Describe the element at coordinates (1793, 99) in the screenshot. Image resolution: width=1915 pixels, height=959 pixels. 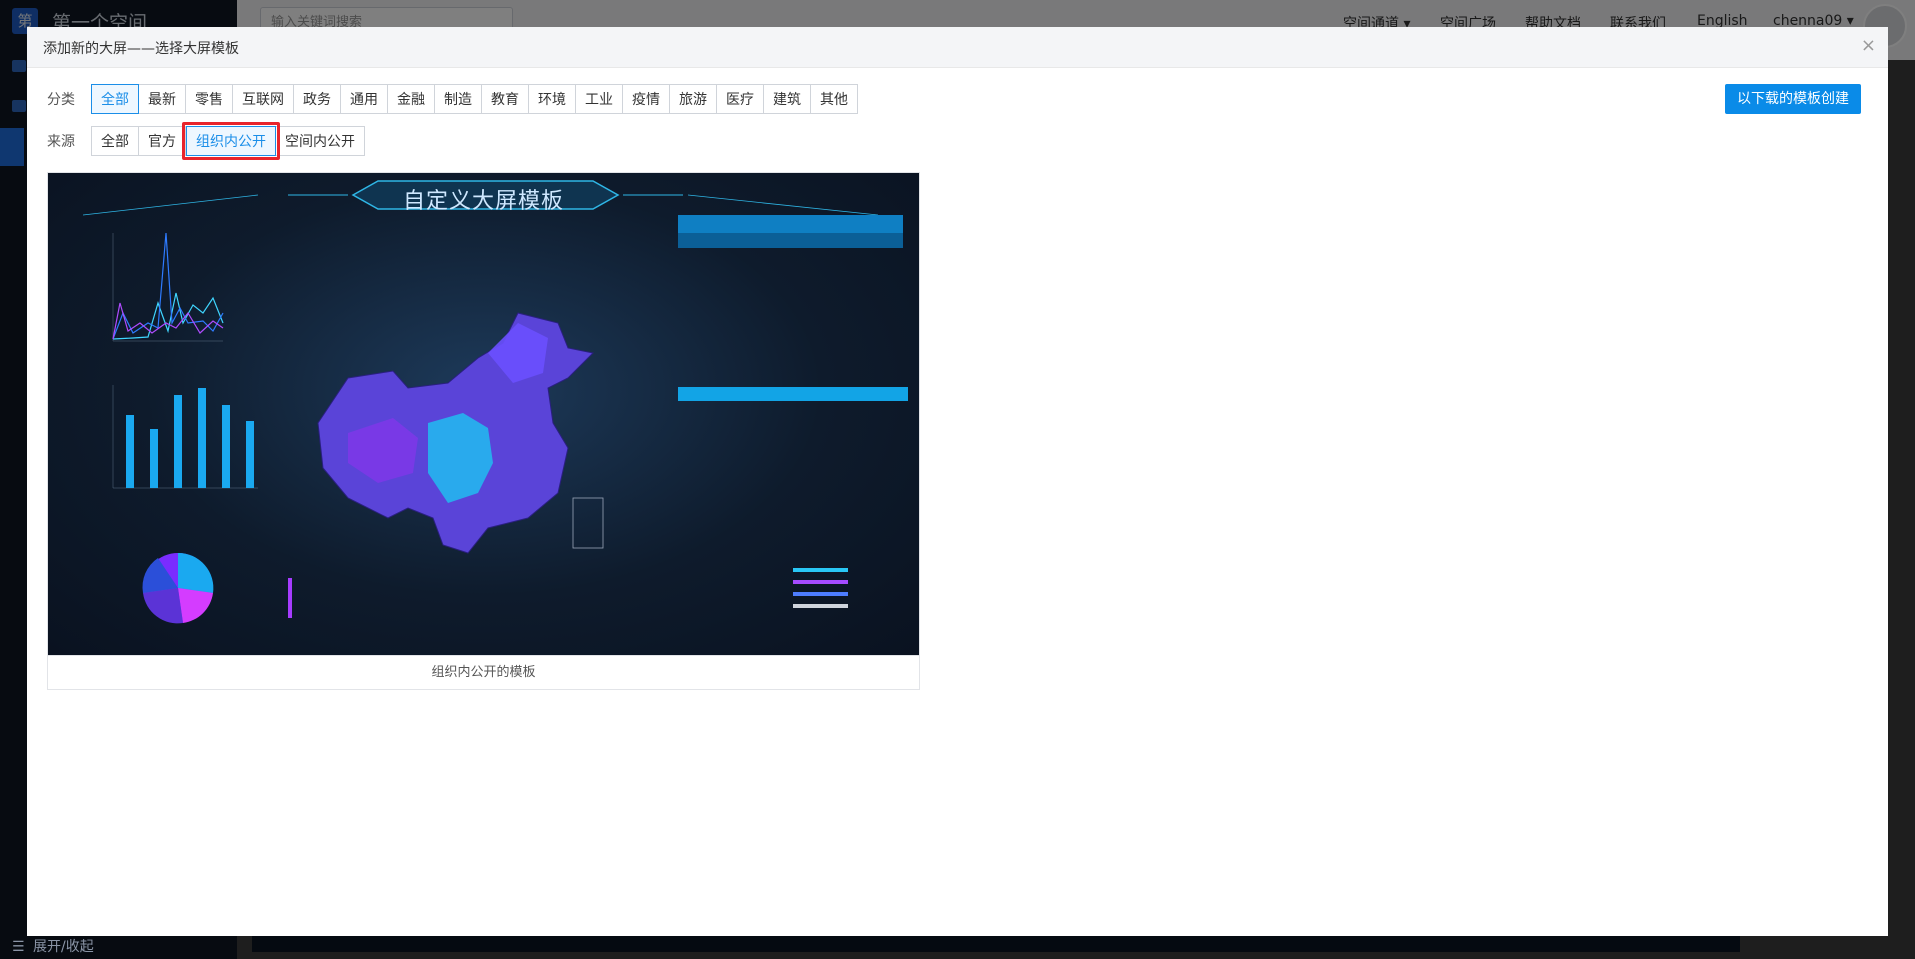
I see `create-from-downloaded-button: 以下载的模板创建` at that location.